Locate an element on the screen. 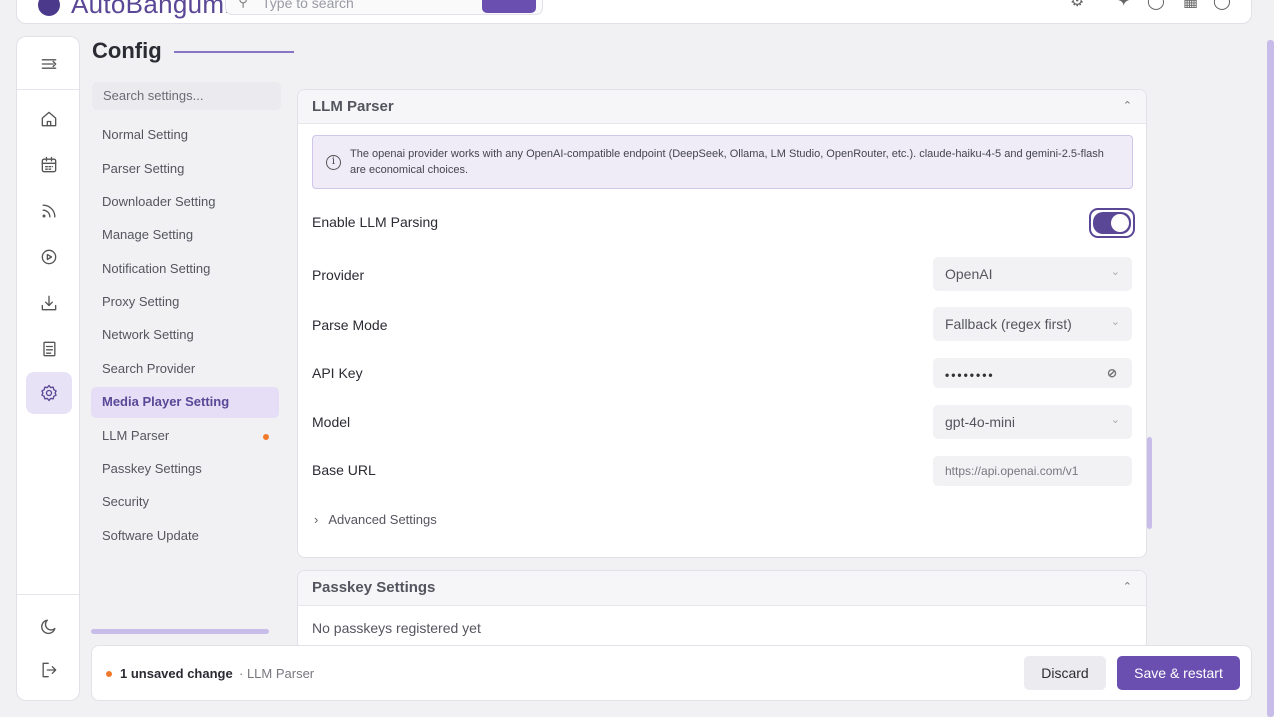  nav-normal-setting: Normal Setting is located at coordinates (185, 135).